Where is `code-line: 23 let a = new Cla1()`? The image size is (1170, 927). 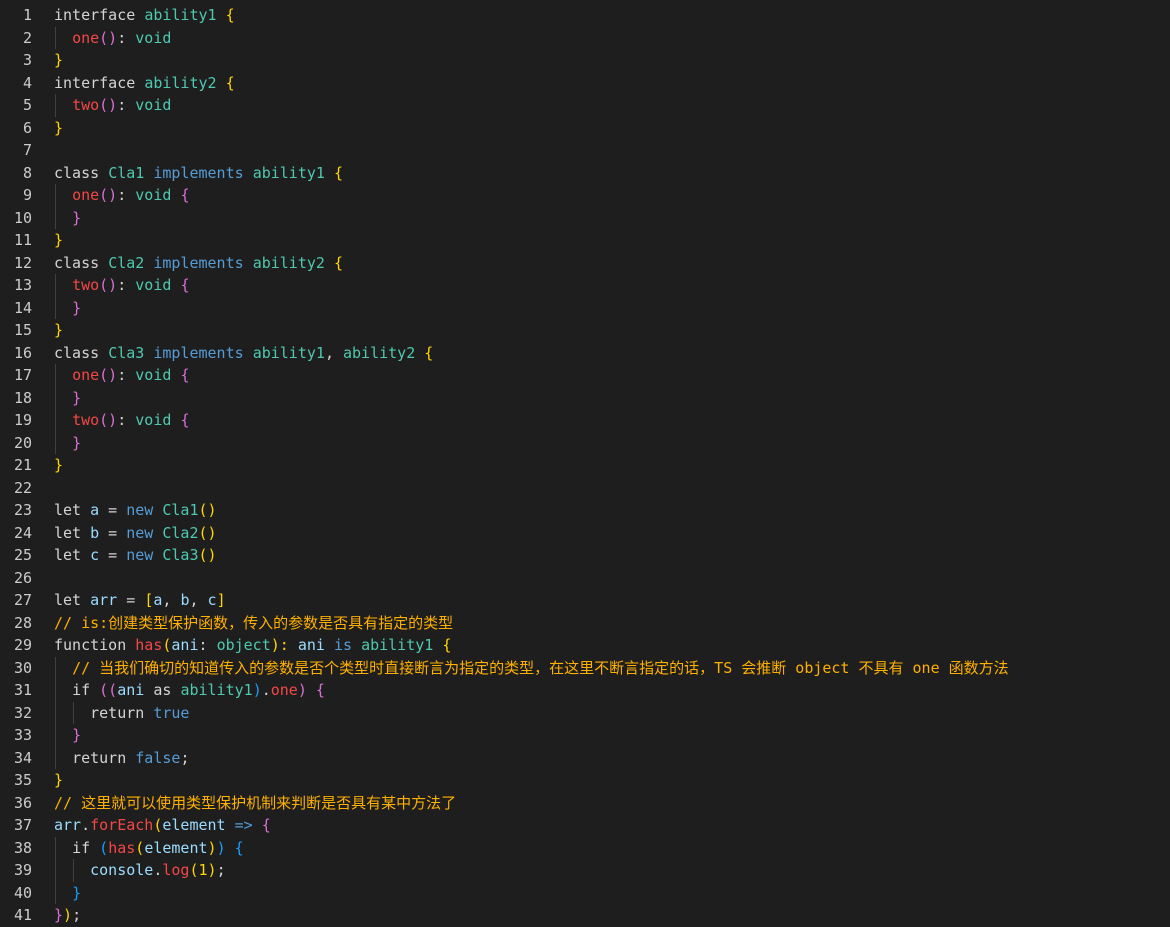
code-line: 23 let a = new Cla1() is located at coordinates (585, 510).